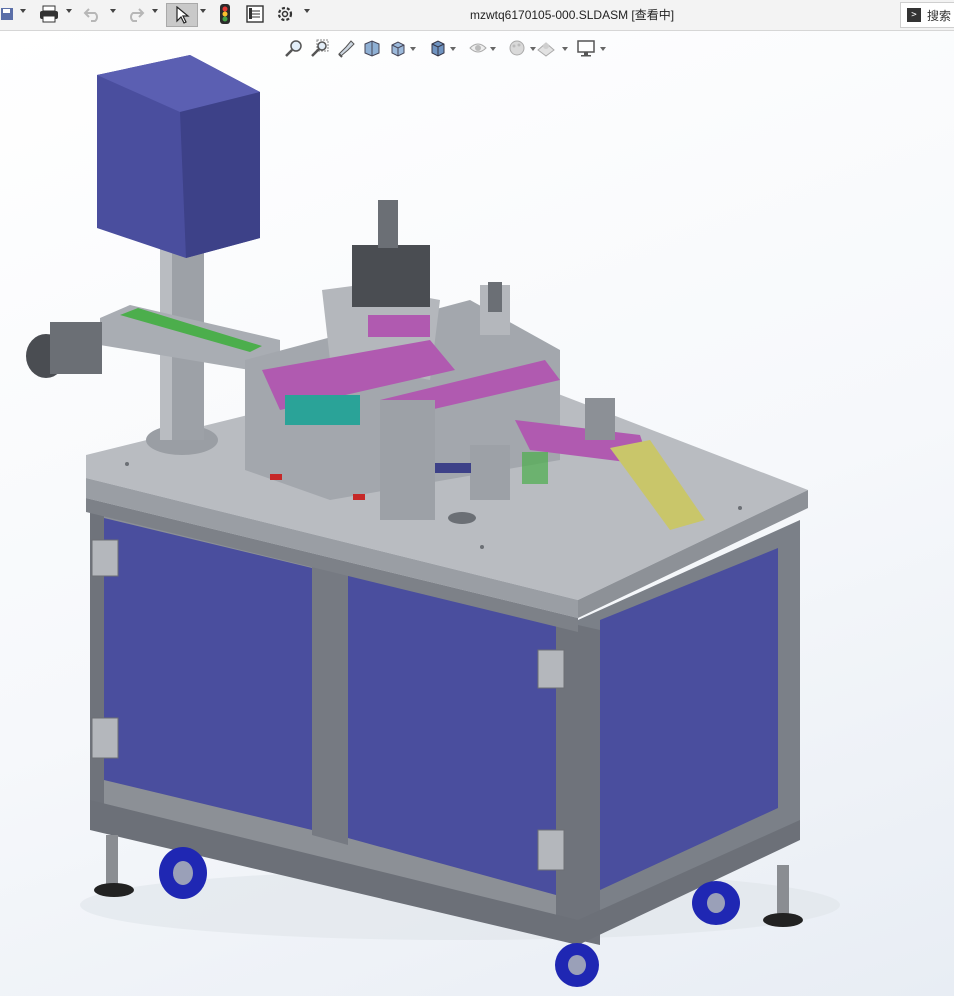 This screenshot has height=996, width=954. Describe the element at coordinates (203, 11) in the screenshot. I see `select-dropdown-icon` at that location.